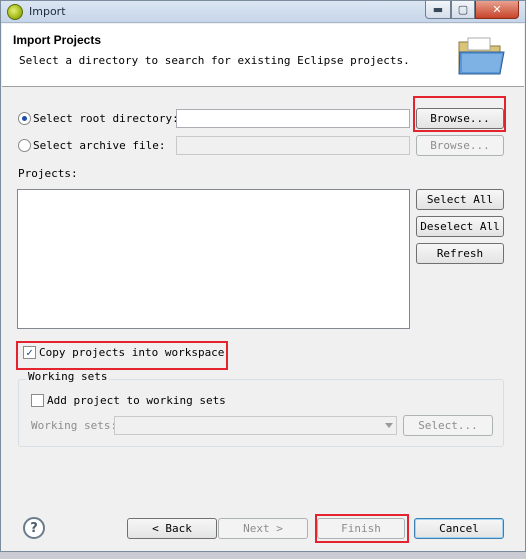  I want to click on deselect-all-button: Deselect All, so click(460, 226).